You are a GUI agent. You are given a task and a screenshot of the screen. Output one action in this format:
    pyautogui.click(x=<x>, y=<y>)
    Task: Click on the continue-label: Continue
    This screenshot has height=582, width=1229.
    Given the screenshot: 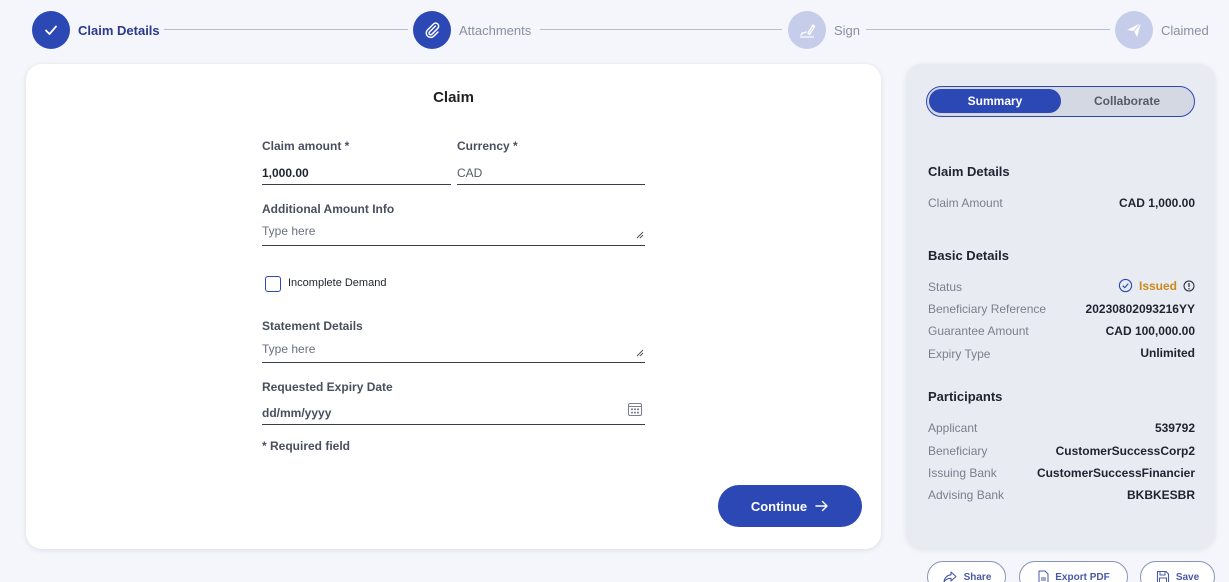 What is the action you would take?
    pyautogui.click(x=779, y=506)
    